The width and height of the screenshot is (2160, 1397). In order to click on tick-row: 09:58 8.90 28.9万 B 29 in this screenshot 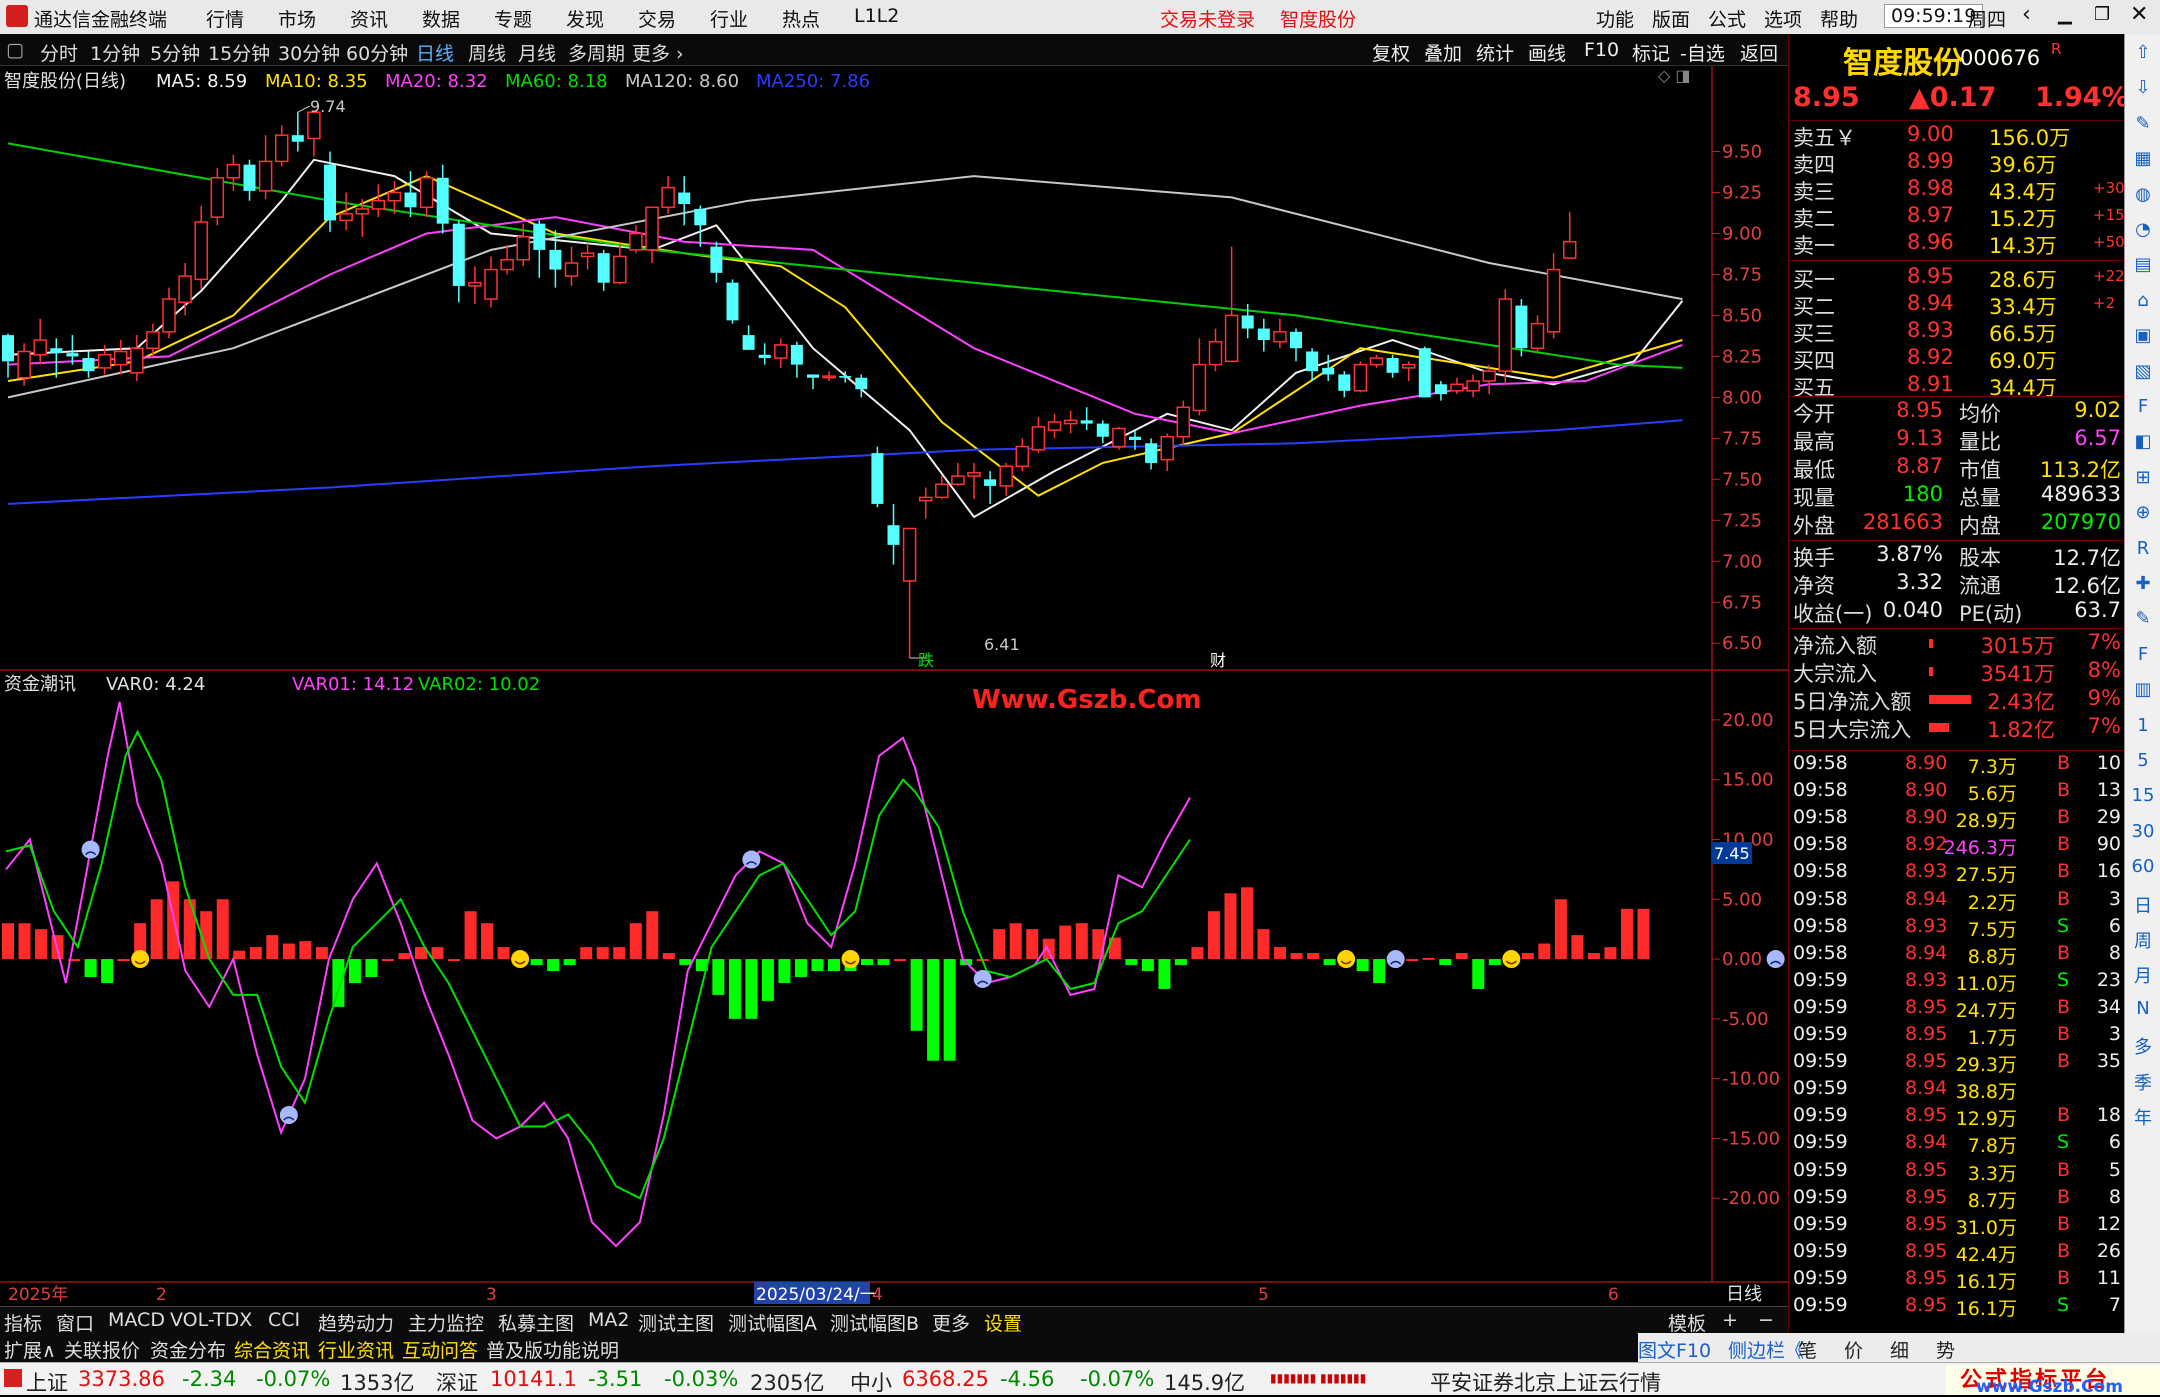, I will do `click(1957, 819)`.